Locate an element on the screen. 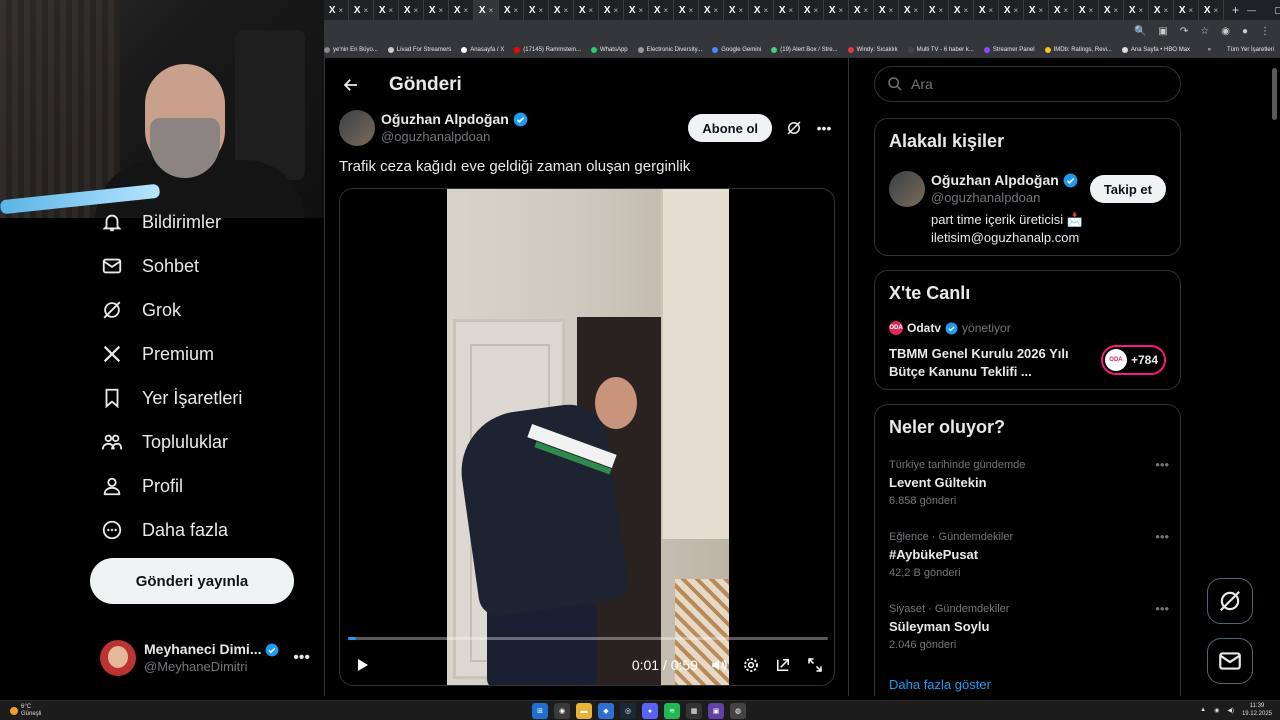 The image size is (1280, 720). app-icon: ◆ is located at coordinates (606, 711).